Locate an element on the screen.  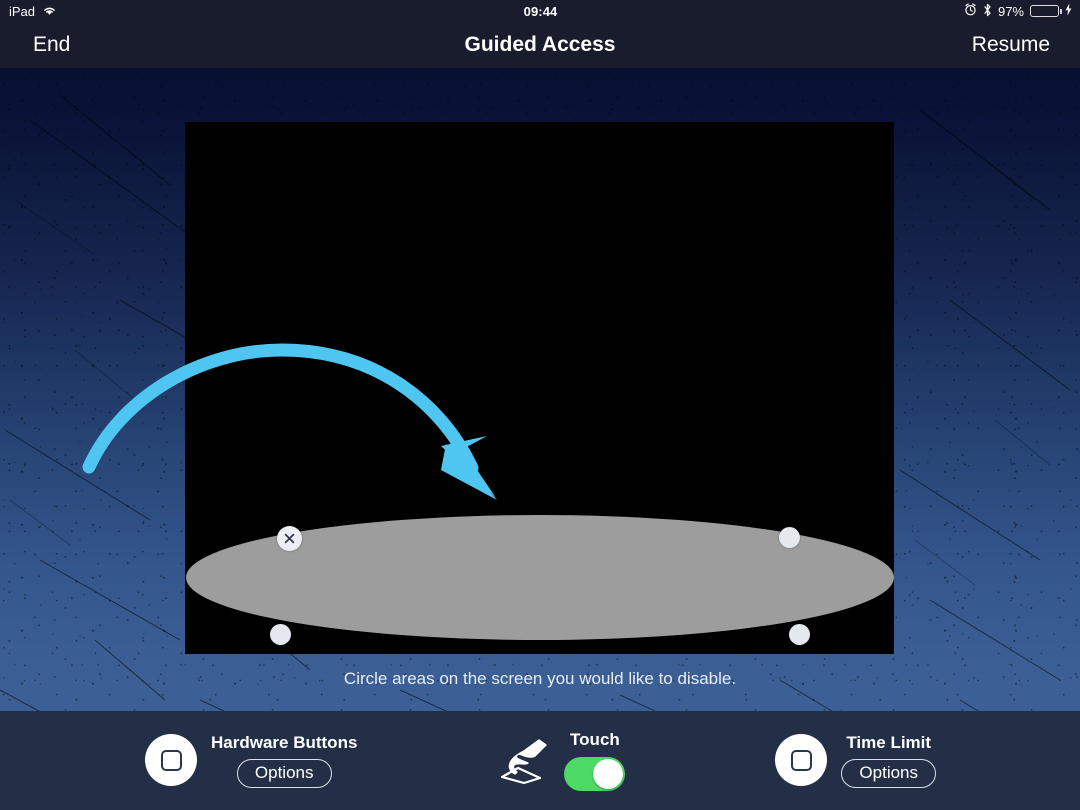
wifi-icon is located at coordinates (49, 11).